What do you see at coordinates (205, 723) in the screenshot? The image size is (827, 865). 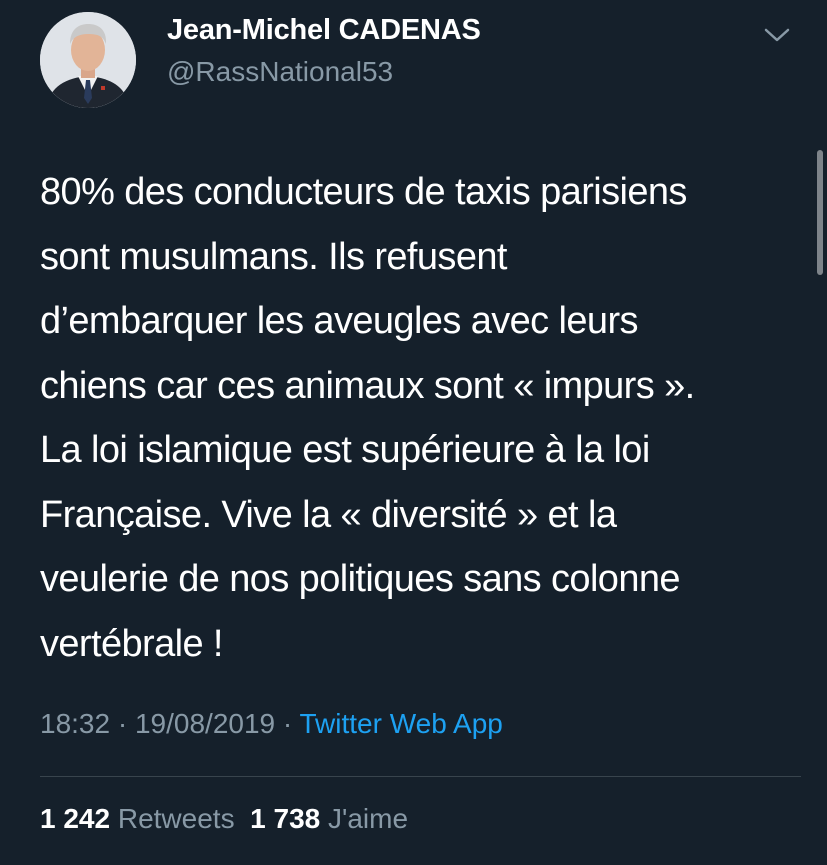 I see `tweet-date: 19/08/2019` at bounding box center [205, 723].